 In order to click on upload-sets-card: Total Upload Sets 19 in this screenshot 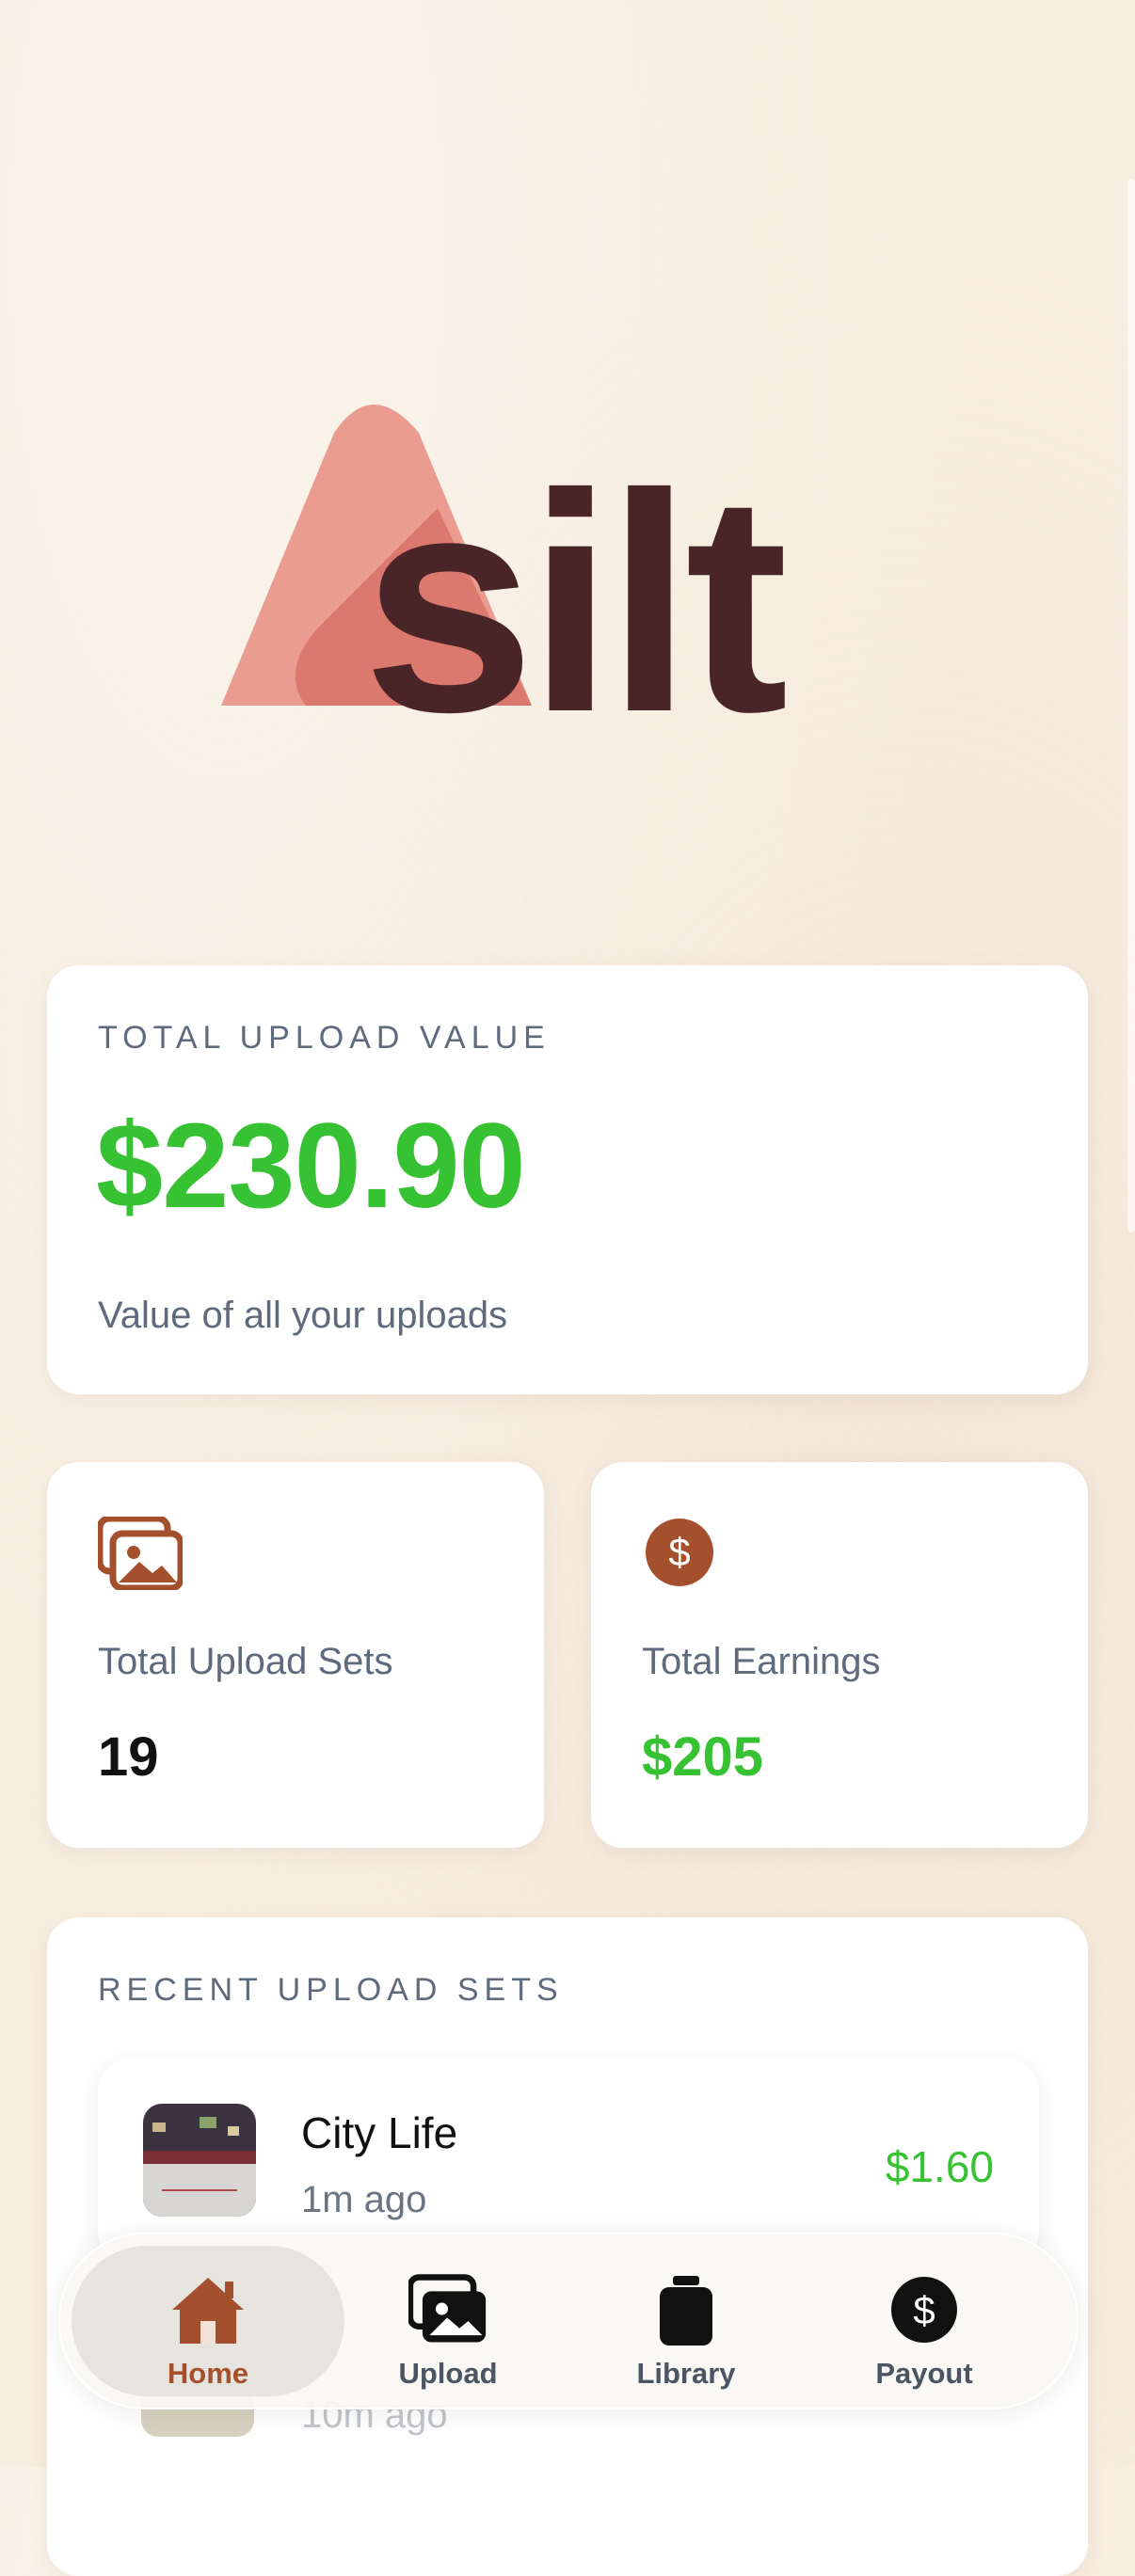, I will do `click(295, 1655)`.